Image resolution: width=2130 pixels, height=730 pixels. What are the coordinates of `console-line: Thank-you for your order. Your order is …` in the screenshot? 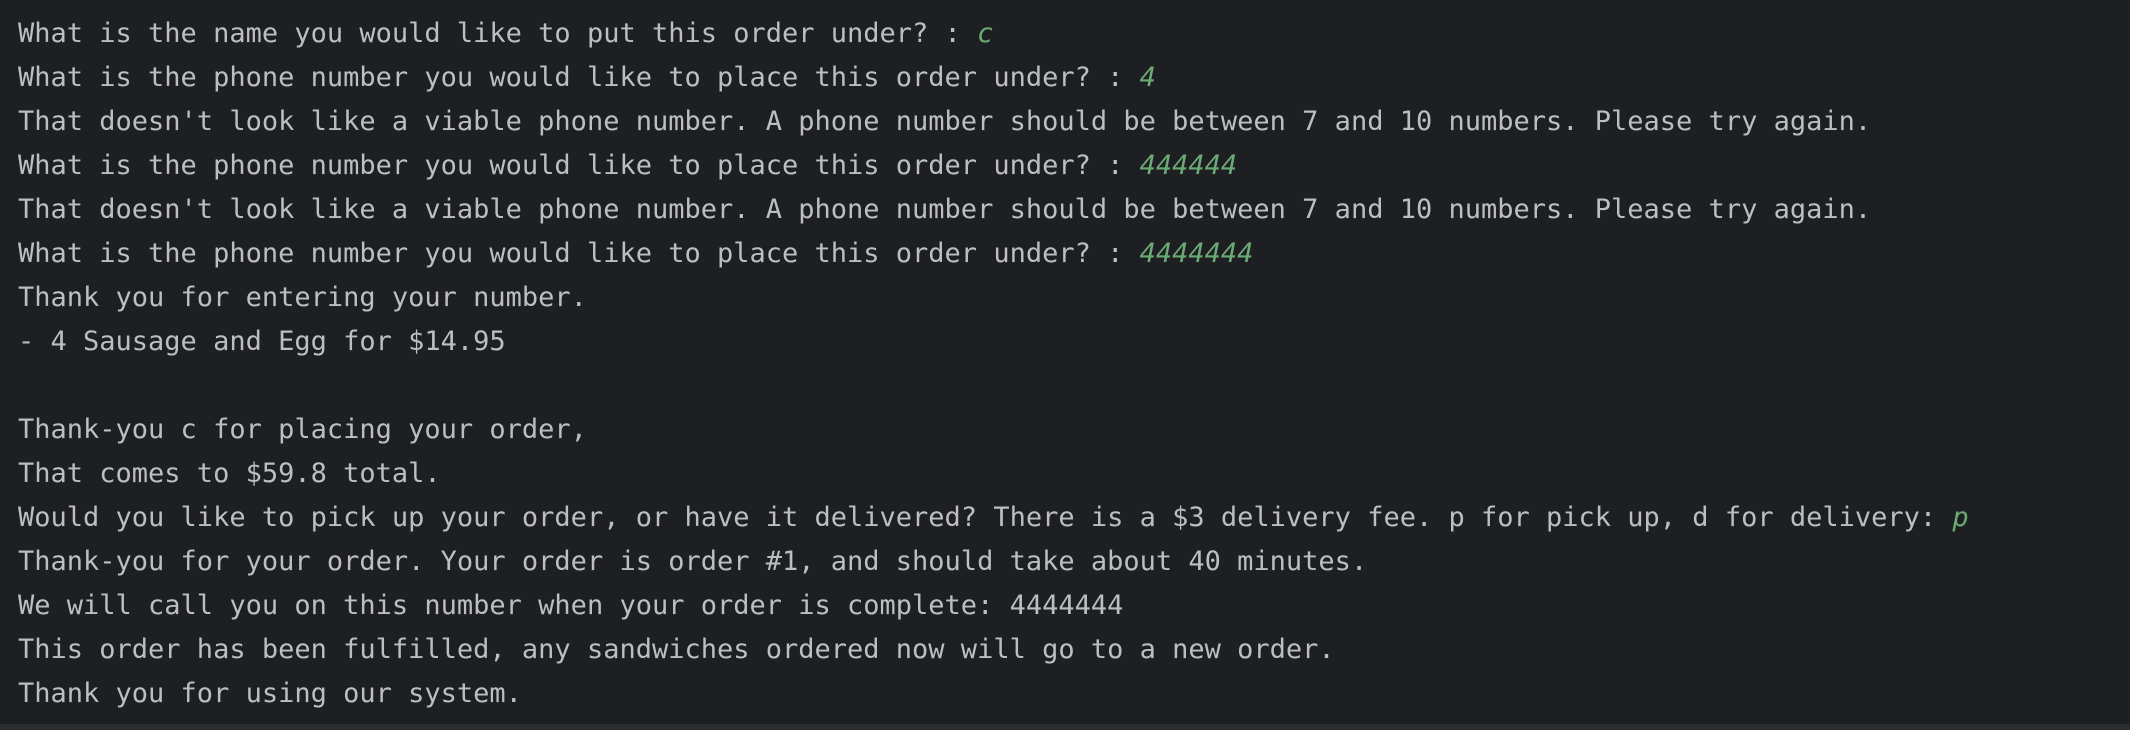 It's located at (692, 562).